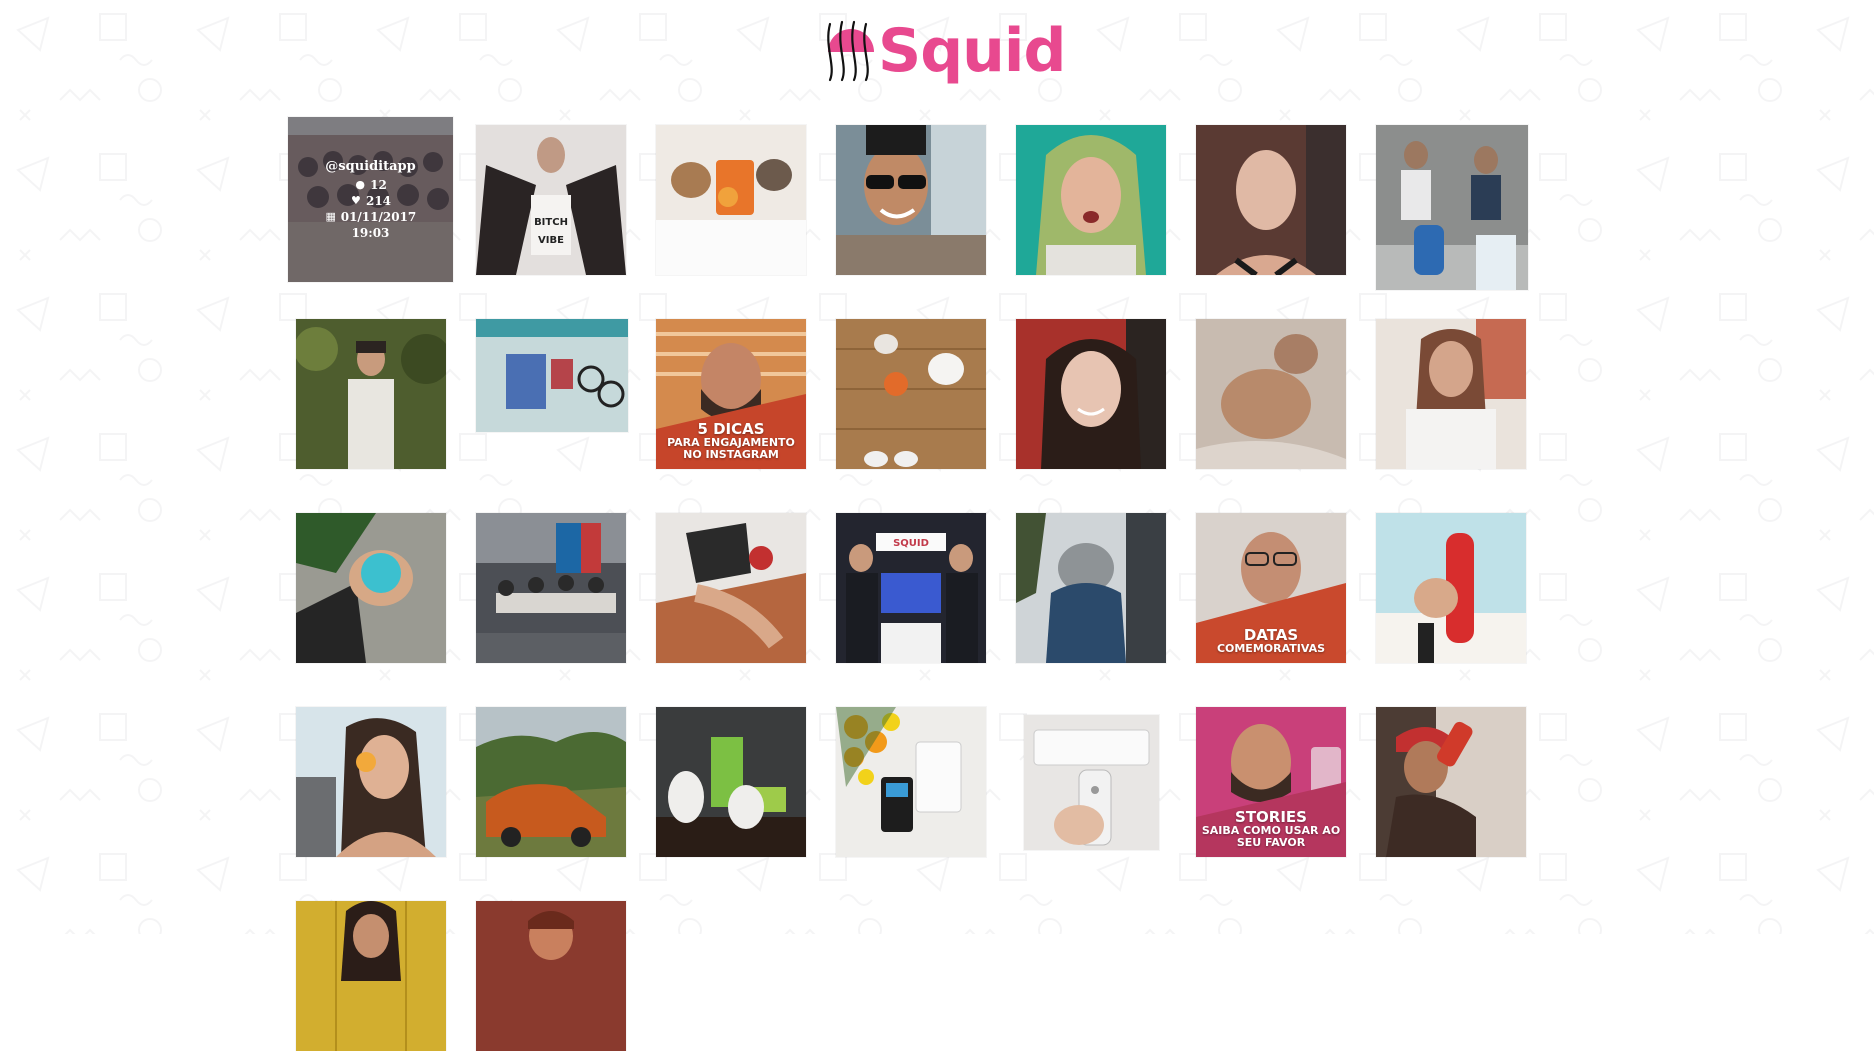  I want to click on photo-woman-bodysuit: BITCH VIBE, so click(551, 200).